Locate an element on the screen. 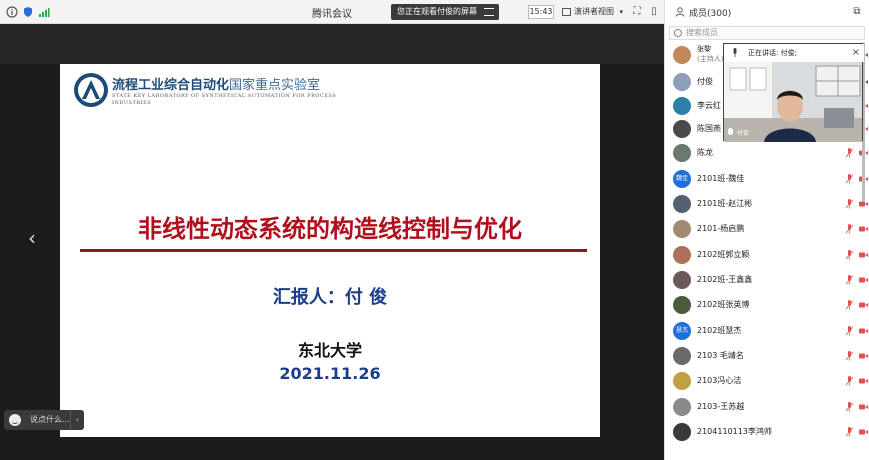 The image size is (869, 460). member-name: 陈国燕 is located at coordinates (709, 128).